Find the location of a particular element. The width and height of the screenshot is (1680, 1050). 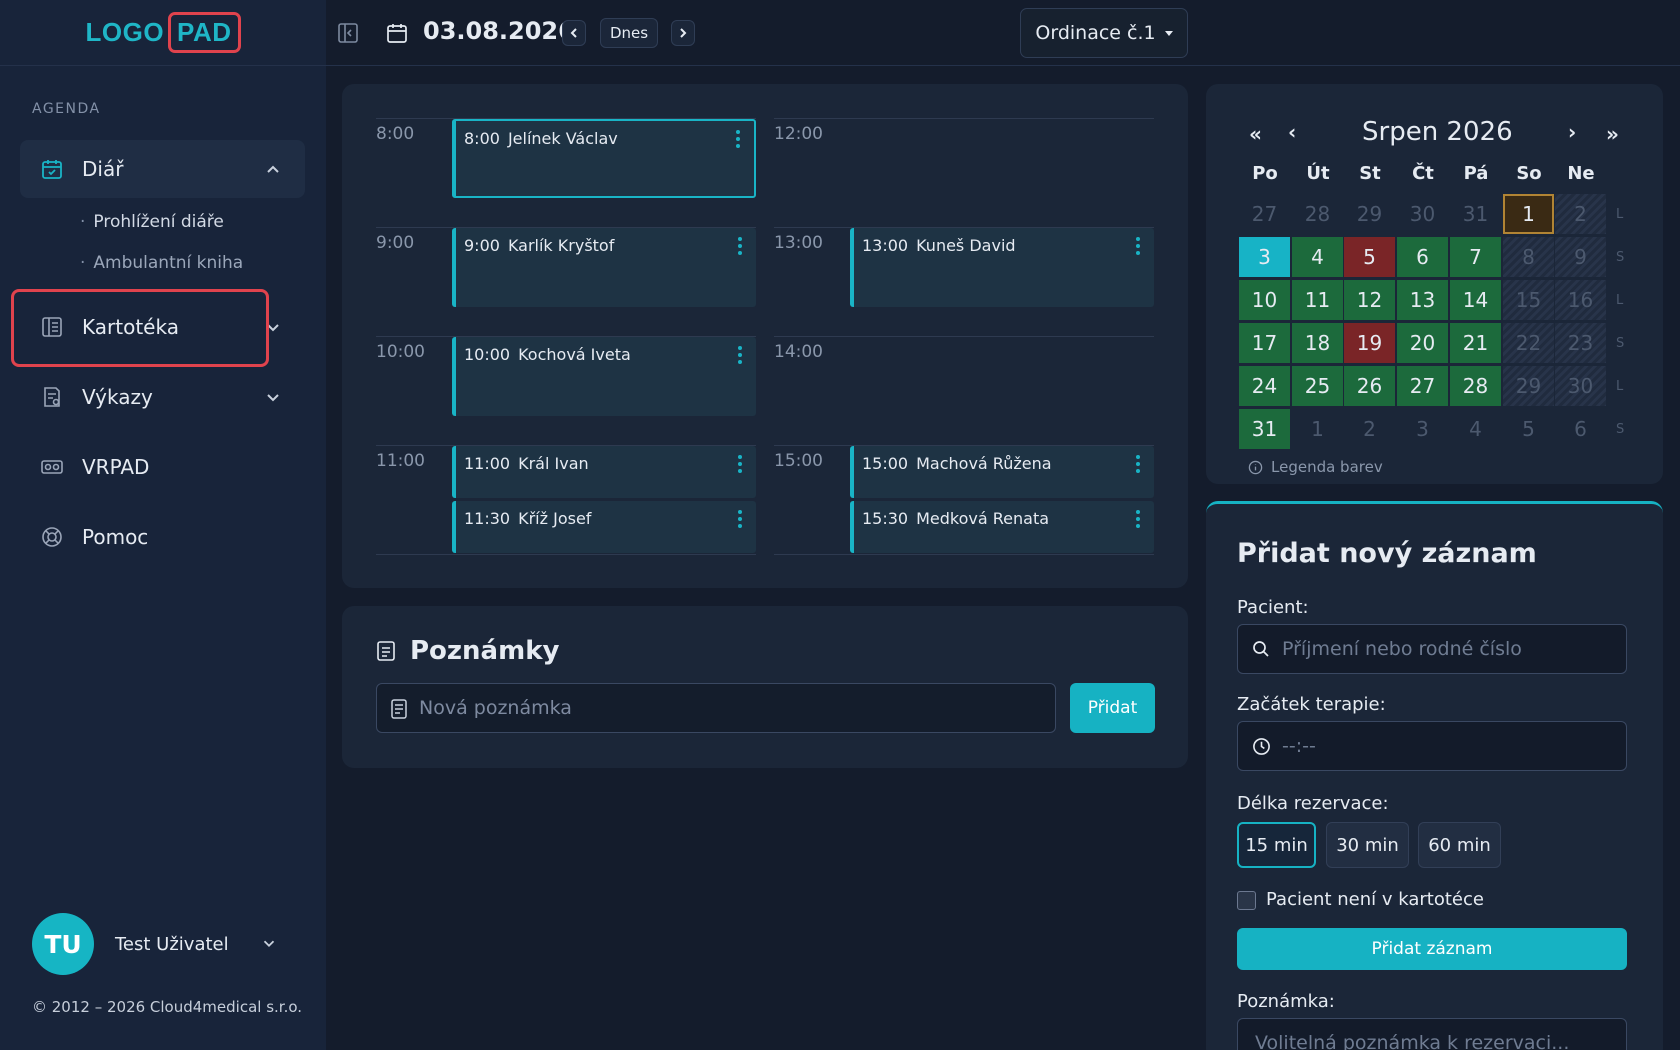

sidebar-toggle-icon is located at coordinates (348, 33).